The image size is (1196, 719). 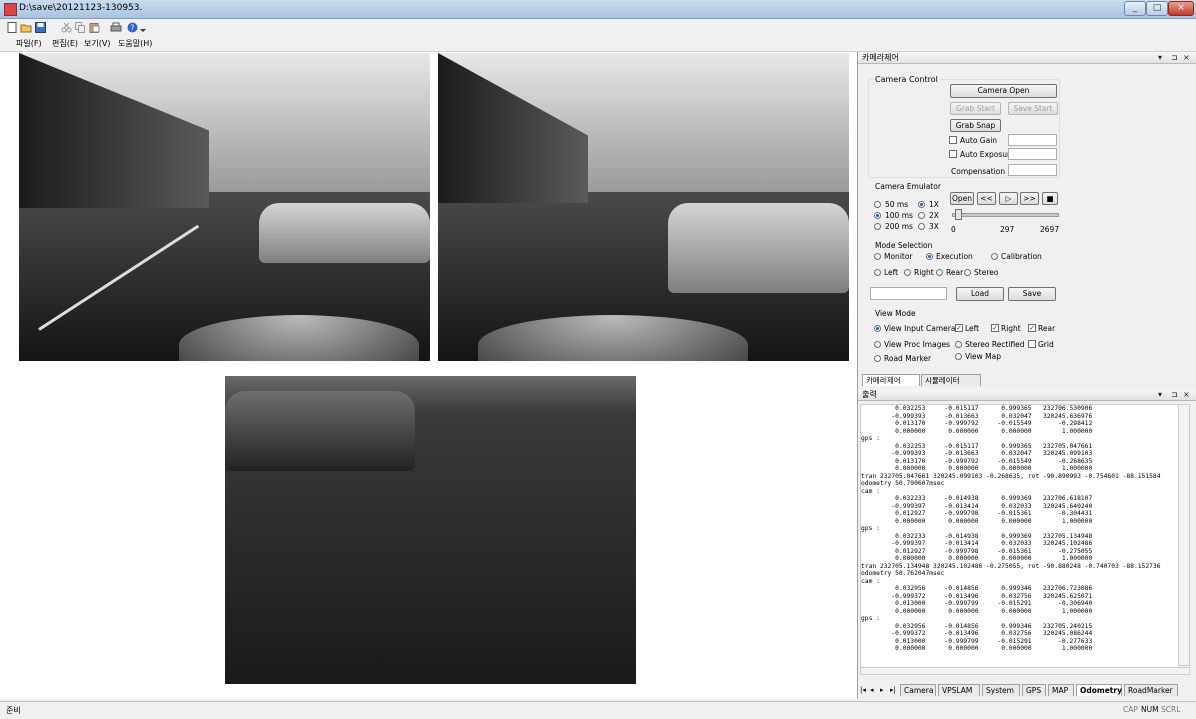 I want to click on mode-calibration-radio, so click(x=994, y=256).